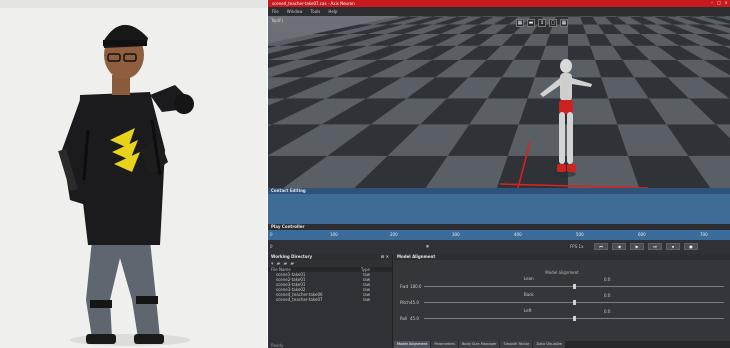 This screenshot has width=730, height=348. What do you see at coordinates (712, 3) in the screenshot?
I see `minimize-button: –` at bounding box center [712, 3].